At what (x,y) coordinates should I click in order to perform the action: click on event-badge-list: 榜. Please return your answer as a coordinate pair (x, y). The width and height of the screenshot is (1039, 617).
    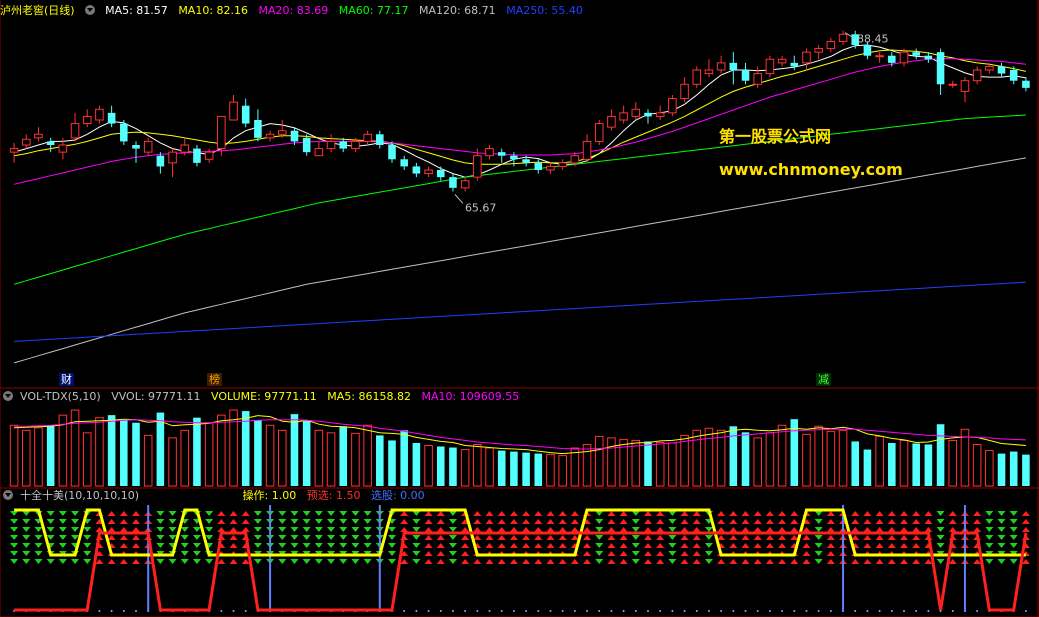
    Looking at the image, I should click on (214, 379).